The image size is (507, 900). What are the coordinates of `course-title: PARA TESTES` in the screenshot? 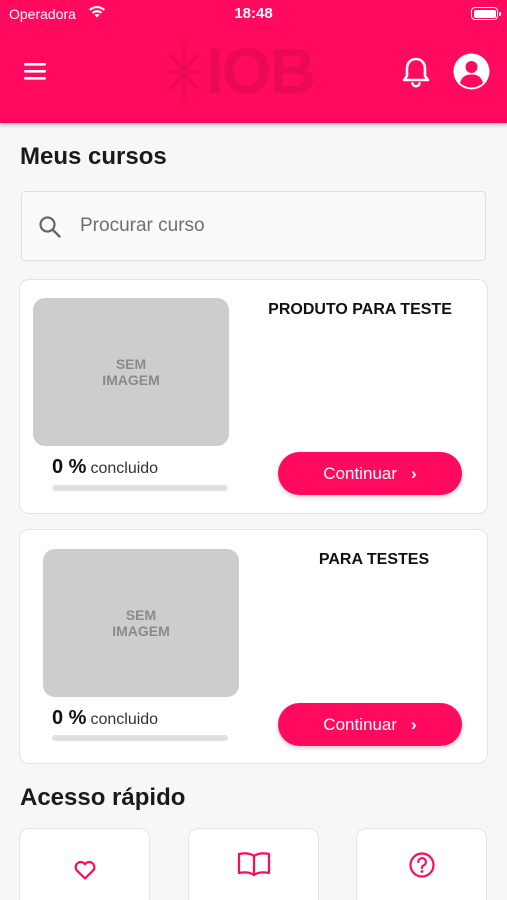 It's located at (374, 559).